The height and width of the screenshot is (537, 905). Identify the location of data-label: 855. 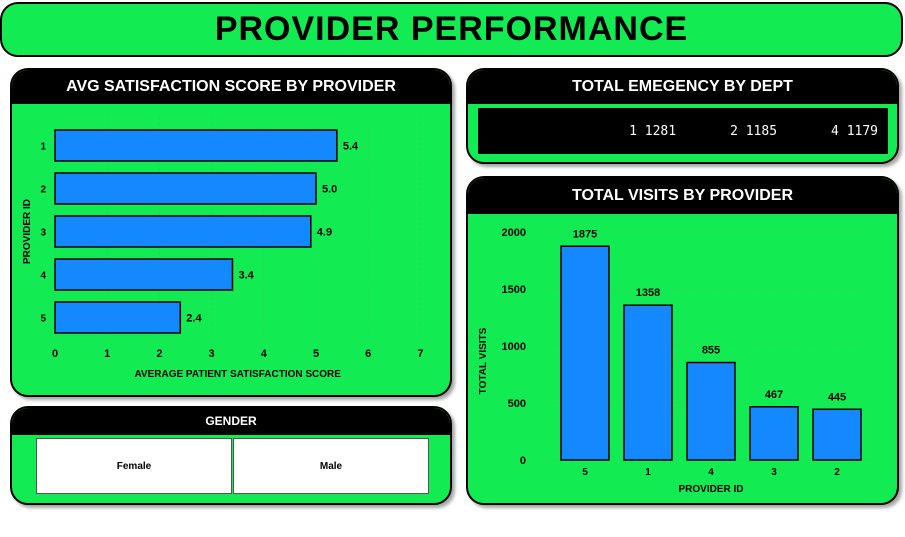
(711, 351).